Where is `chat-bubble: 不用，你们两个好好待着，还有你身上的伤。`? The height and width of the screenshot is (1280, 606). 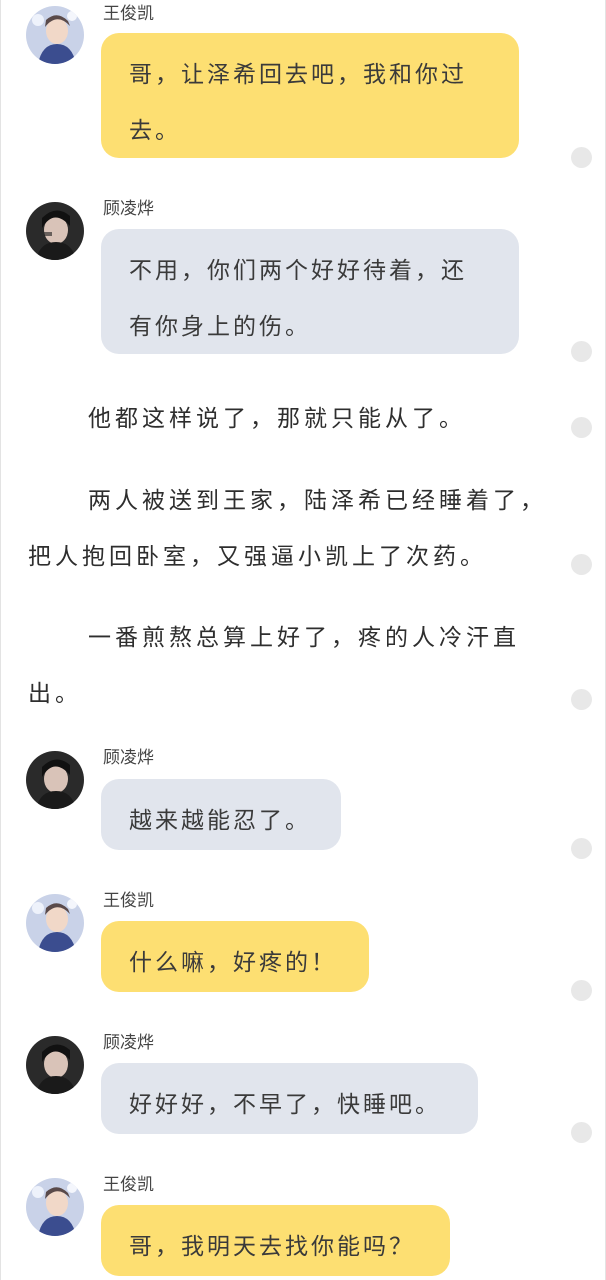
chat-bubble: 不用，你们两个好好待着，还有你身上的伤。 is located at coordinates (310, 291).